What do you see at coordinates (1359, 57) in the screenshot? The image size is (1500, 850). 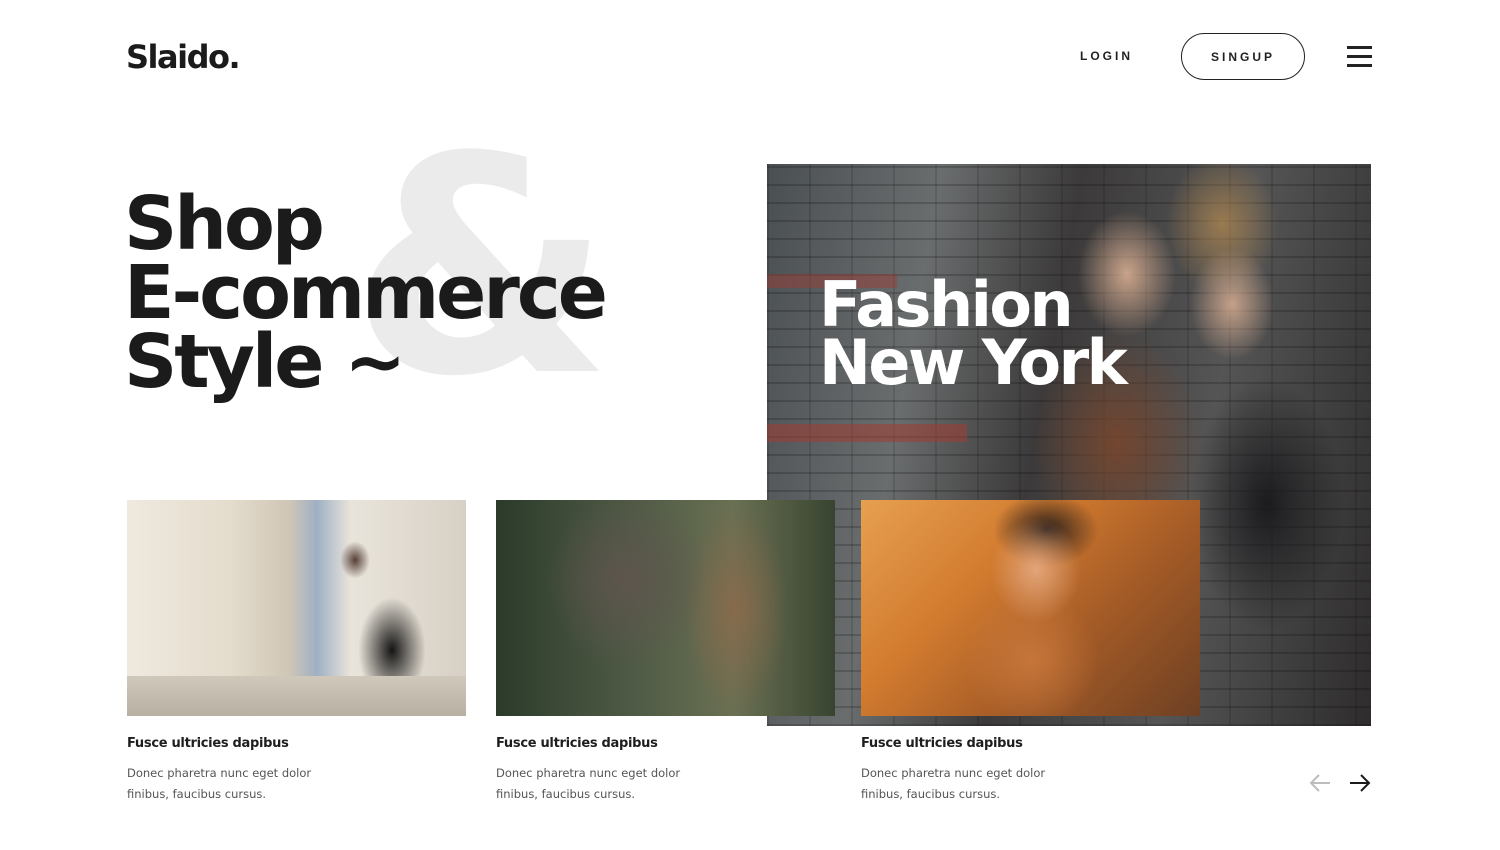 I see `hamburger-menu-icon` at bounding box center [1359, 57].